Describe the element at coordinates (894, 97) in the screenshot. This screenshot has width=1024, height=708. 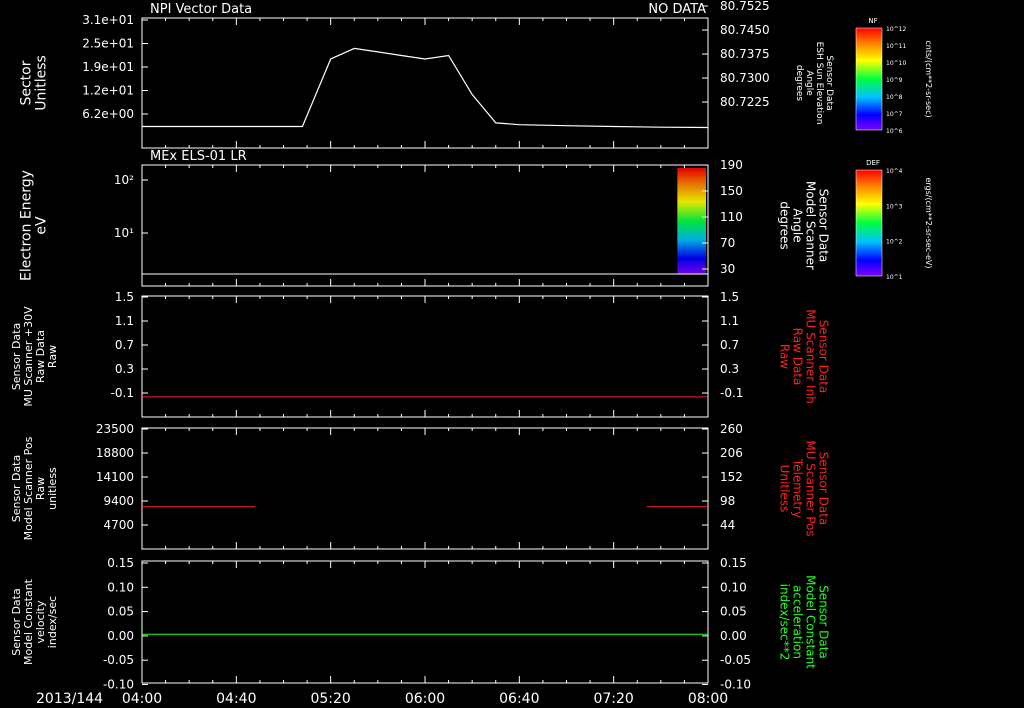
I see `colorbar-tick-label: 10^8` at that location.